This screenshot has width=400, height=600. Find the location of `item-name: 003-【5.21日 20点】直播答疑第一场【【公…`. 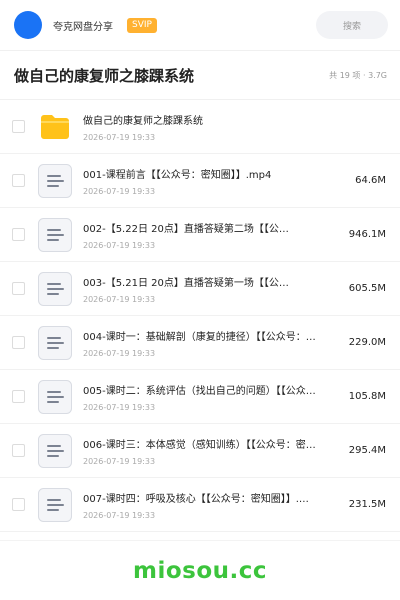

item-name: 003-【5.21日 20点】直播答疑第一场【【公… is located at coordinates (186, 283).